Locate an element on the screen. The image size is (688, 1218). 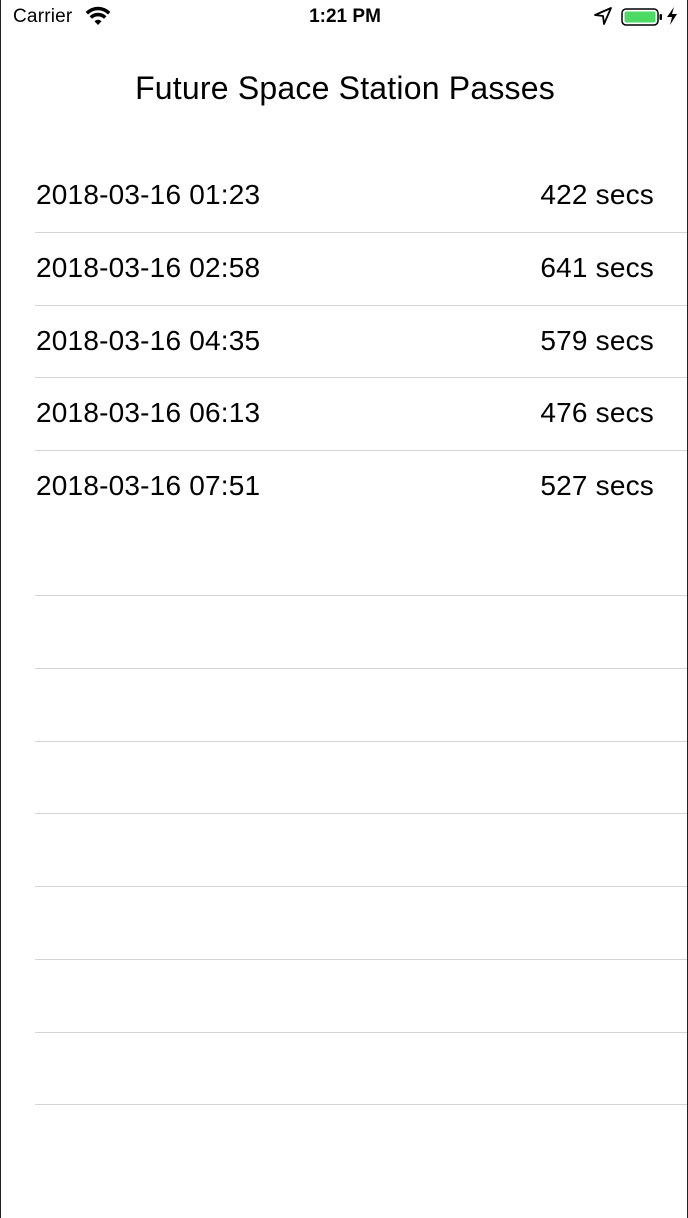
table-row: 2018-03-16 06:13 476 secs is located at coordinates (344, 414).